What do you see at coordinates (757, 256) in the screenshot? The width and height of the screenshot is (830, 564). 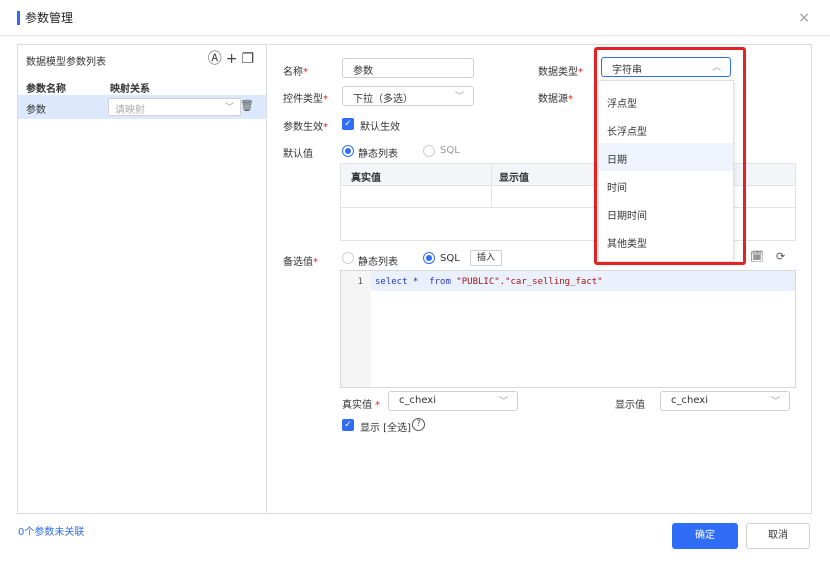 I see `calendar-icon: 🗓` at bounding box center [757, 256].